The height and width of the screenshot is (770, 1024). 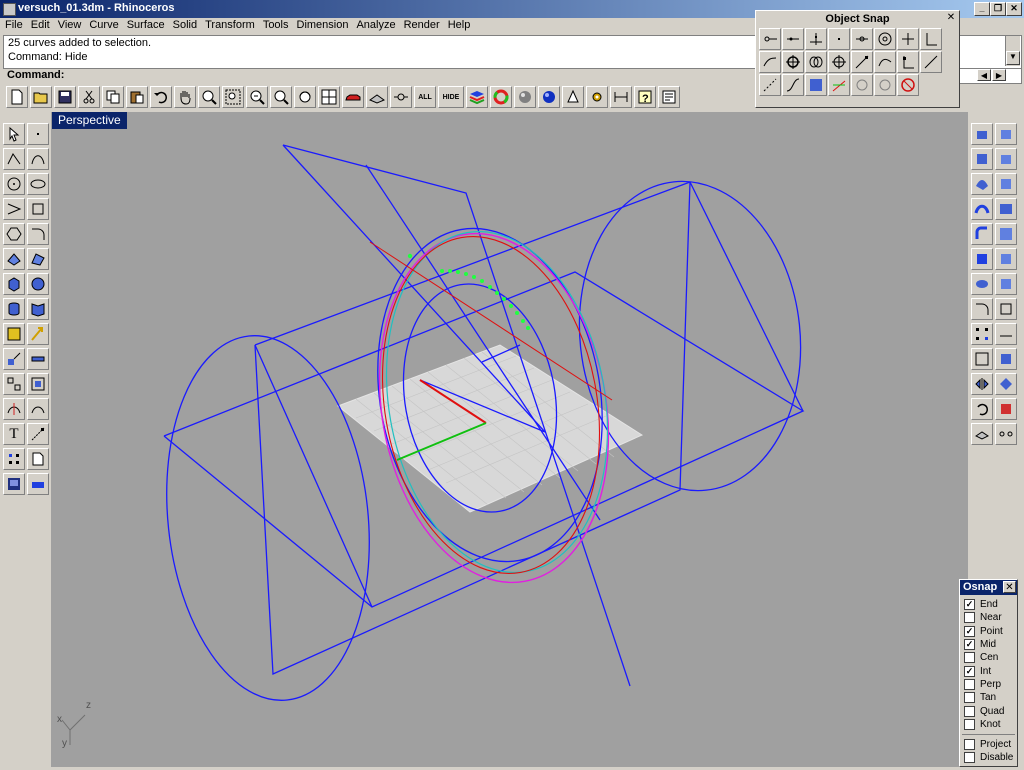 I want to click on menu-file: File, so click(x=14, y=25).